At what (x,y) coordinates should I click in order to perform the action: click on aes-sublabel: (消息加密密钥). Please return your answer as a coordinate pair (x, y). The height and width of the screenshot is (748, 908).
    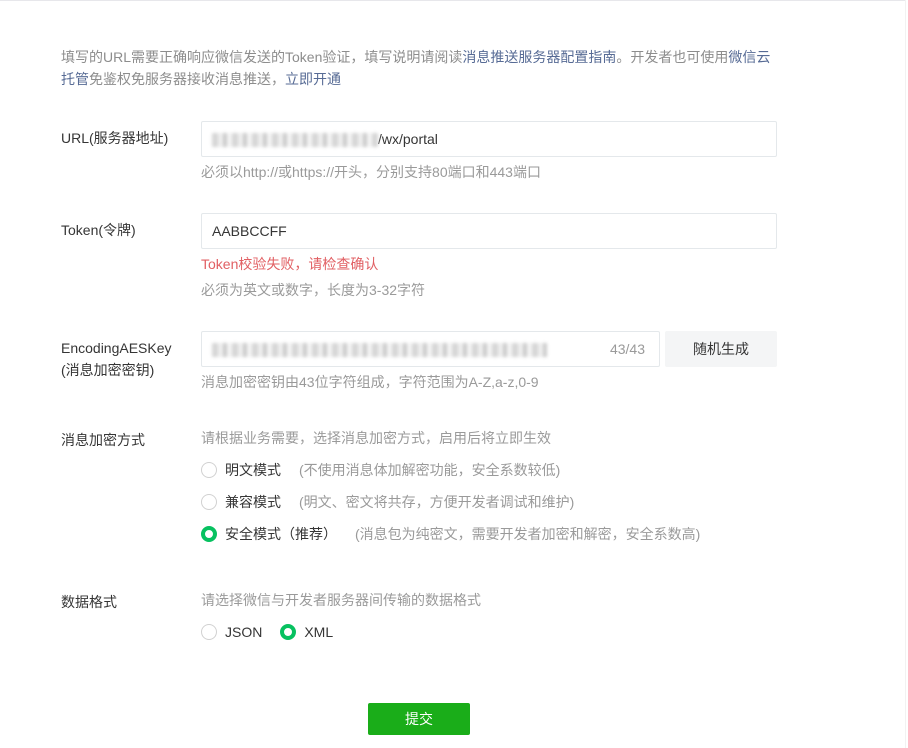
    Looking at the image, I should click on (108, 370).